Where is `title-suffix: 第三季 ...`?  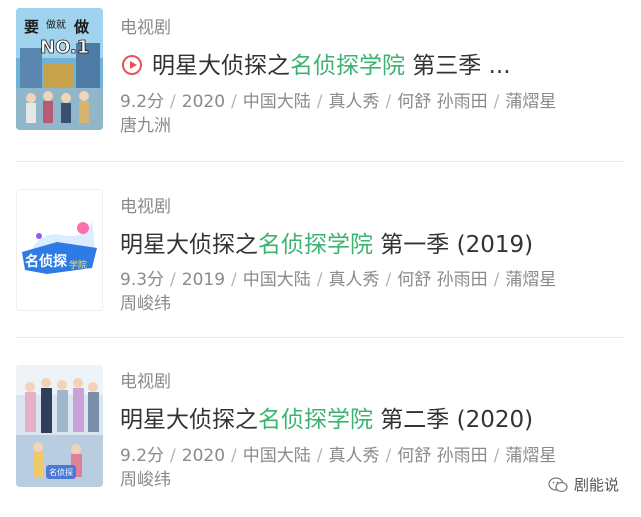
title-suffix: 第三季 ... is located at coordinates (458, 66).